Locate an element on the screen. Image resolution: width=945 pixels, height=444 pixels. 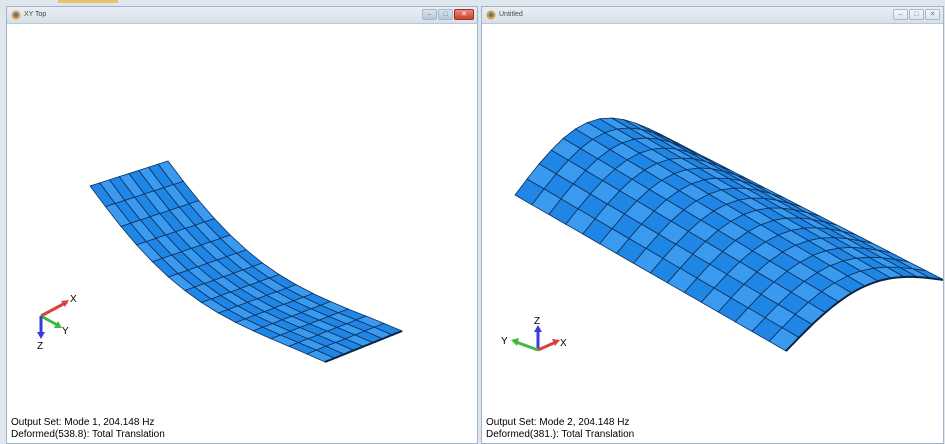
axis-triad: X Y Z is located at coordinates (57, 323).